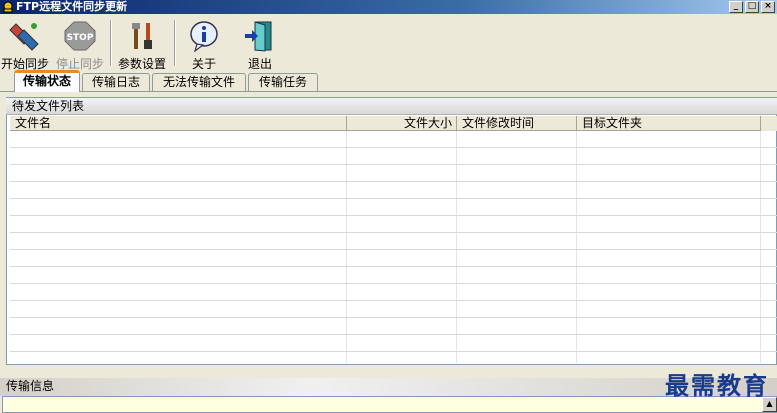 This screenshot has height=413, width=777. I want to click on tab-transfer-status: 传输状态, so click(47, 81).